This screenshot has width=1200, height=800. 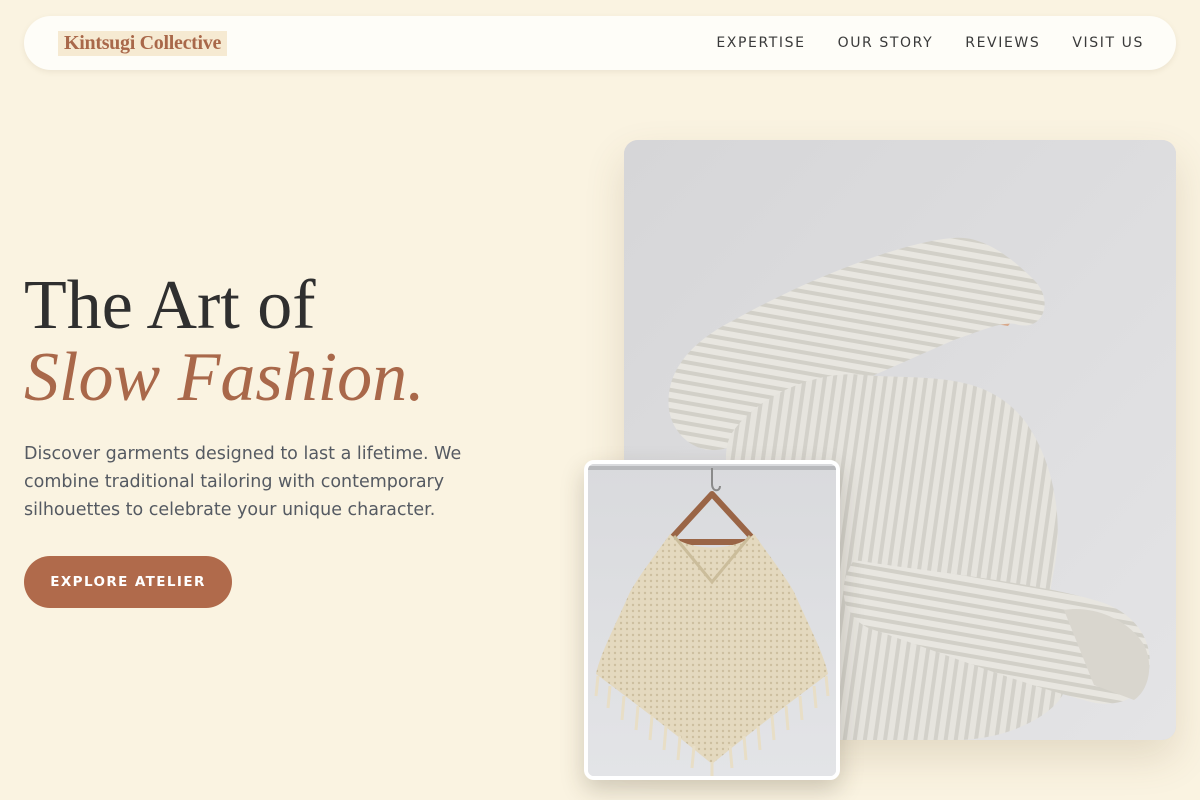 What do you see at coordinates (224, 377) in the screenshot?
I see `hero-title-line2: Slow Fashion.` at bounding box center [224, 377].